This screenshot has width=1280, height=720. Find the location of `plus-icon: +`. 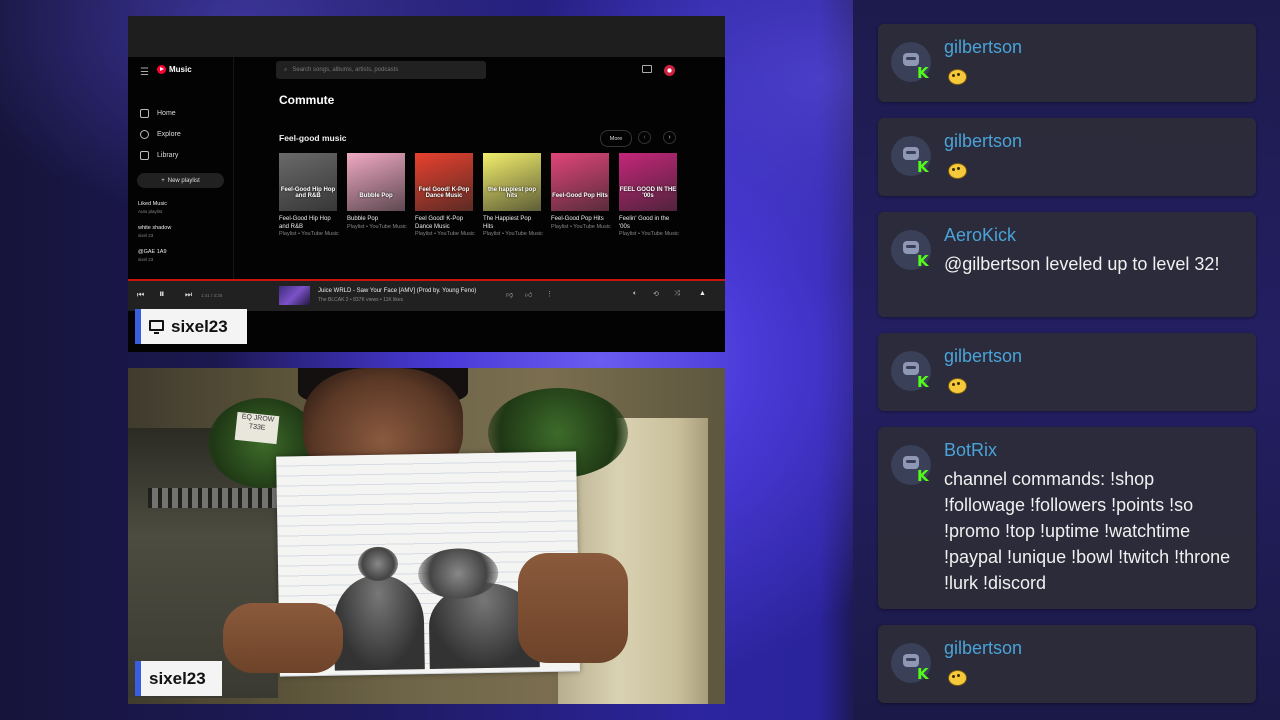

plus-icon: + is located at coordinates (163, 180).